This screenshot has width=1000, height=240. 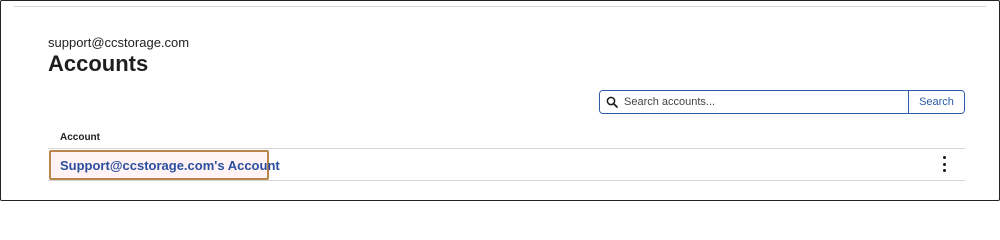 What do you see at coordinates (506, 180) in the screenshot?
I see `table-row-divider` at bounding box center [506, 180].